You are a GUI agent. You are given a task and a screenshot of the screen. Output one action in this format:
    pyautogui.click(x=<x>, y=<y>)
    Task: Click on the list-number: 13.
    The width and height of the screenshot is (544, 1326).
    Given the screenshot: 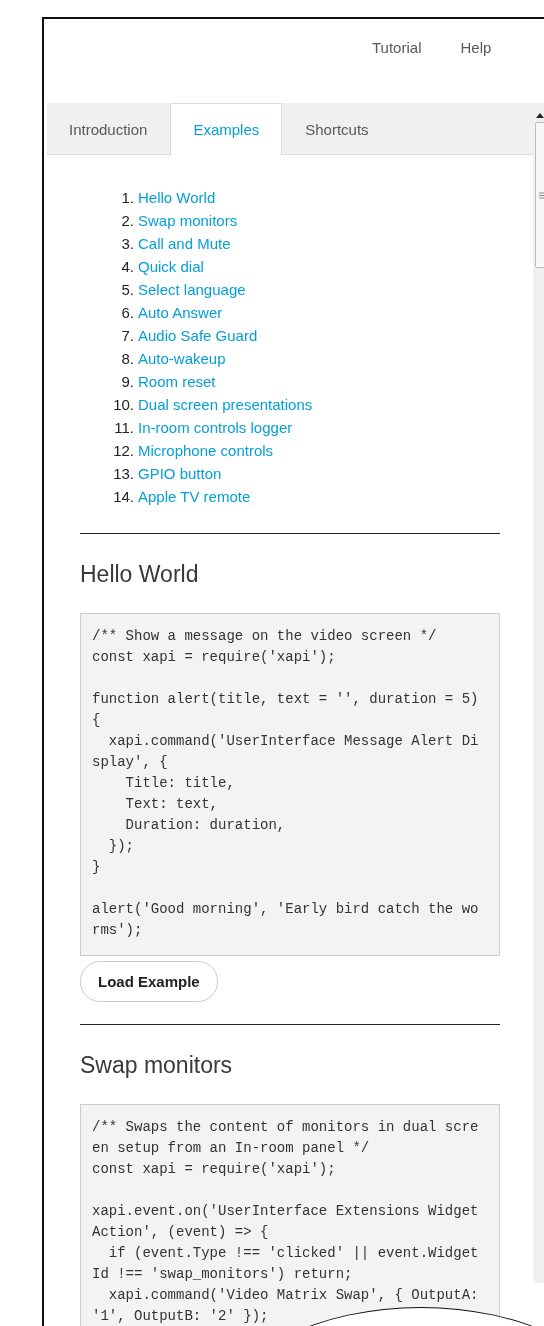 What is the action you would take?
    pyautogui.click(x=123, y=473)
    